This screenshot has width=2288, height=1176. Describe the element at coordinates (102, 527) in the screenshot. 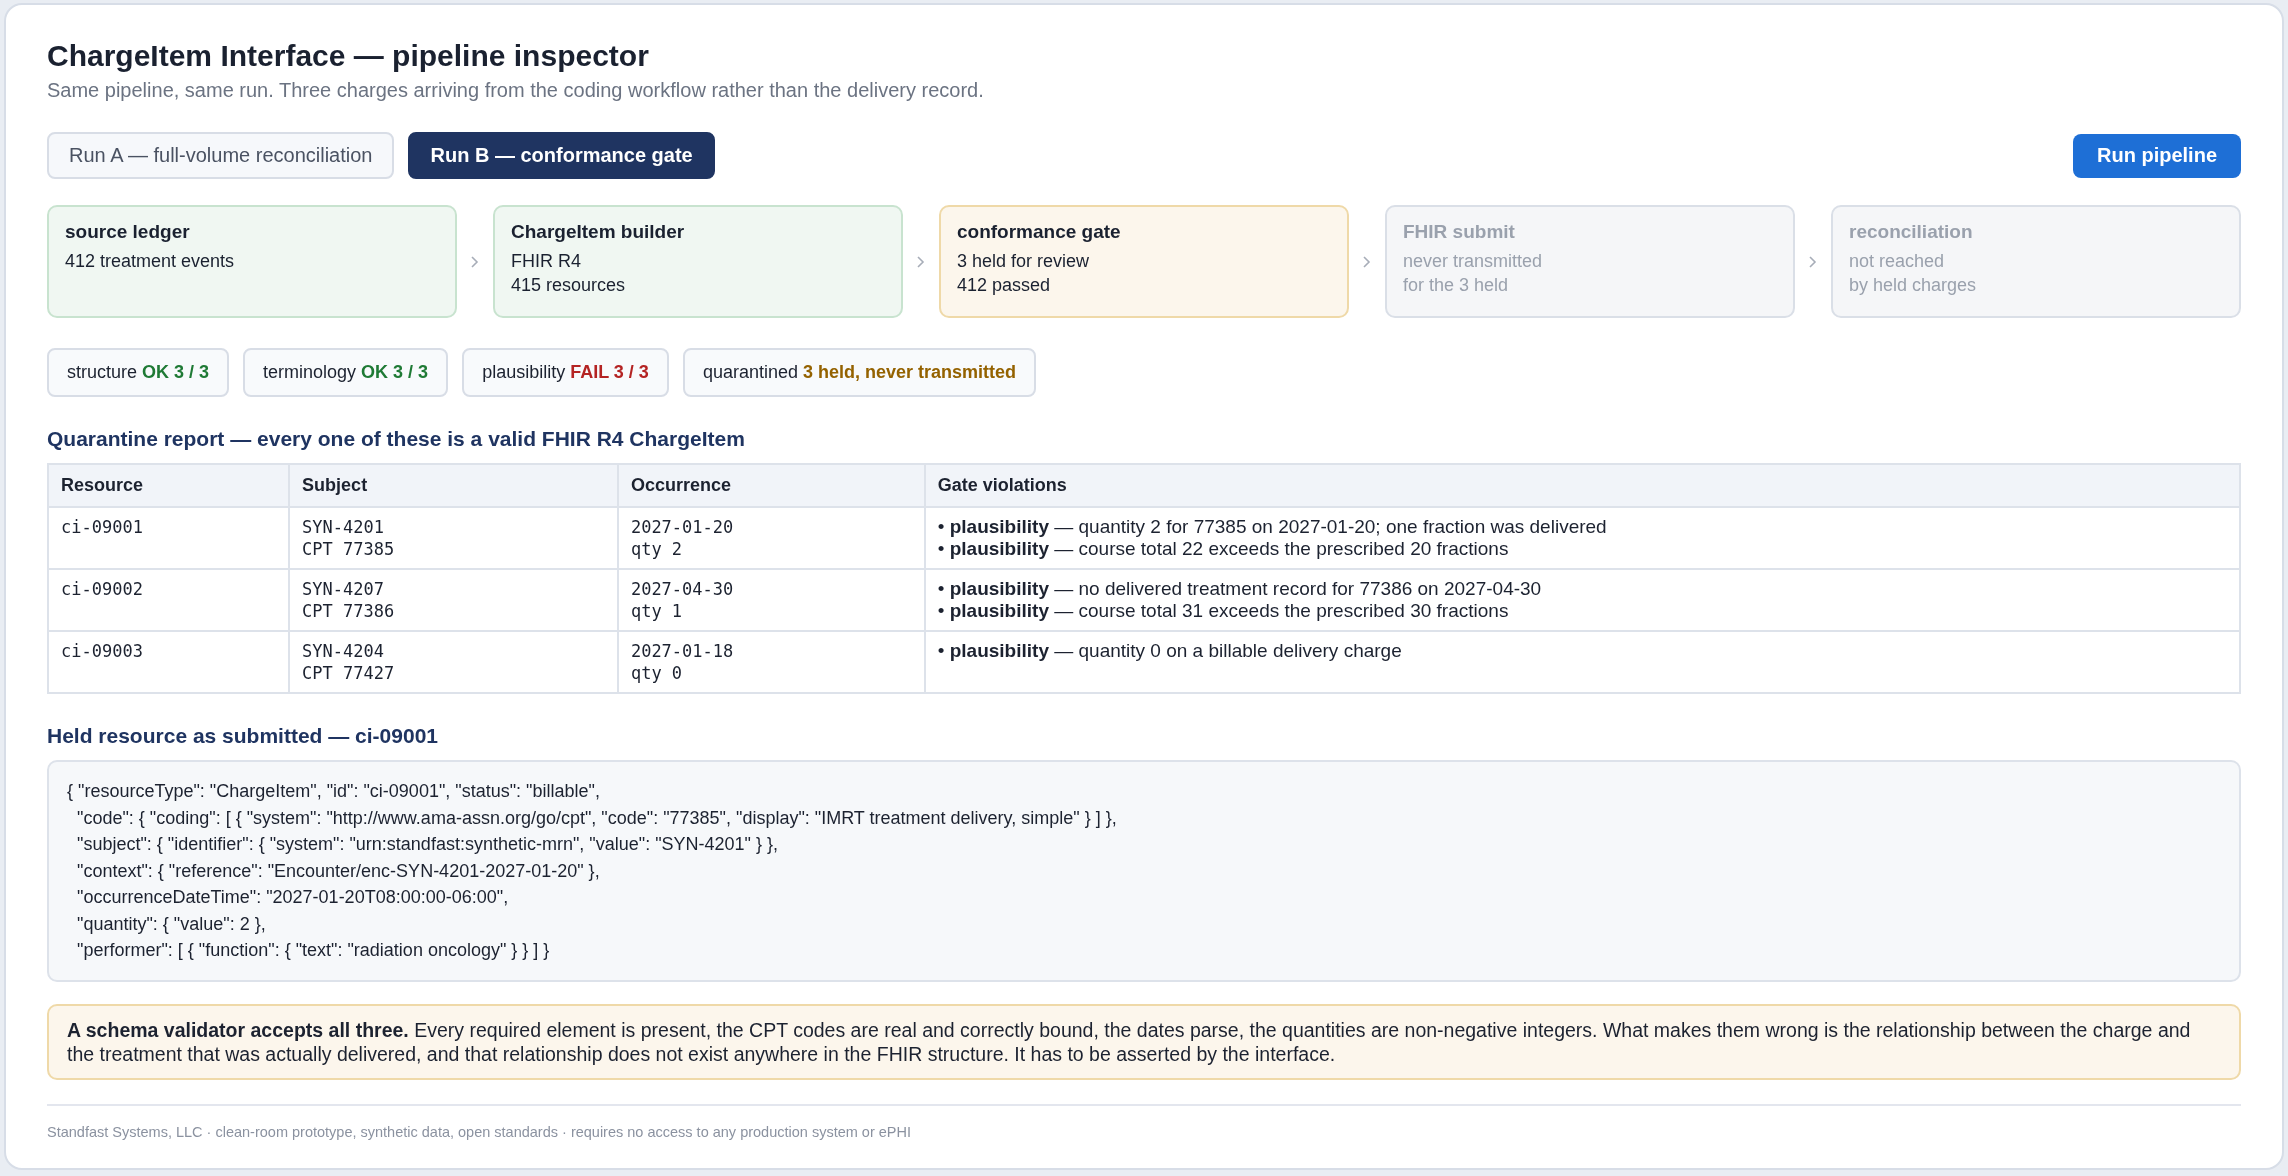

I see `table-cell-text: ci-09001` at that location.